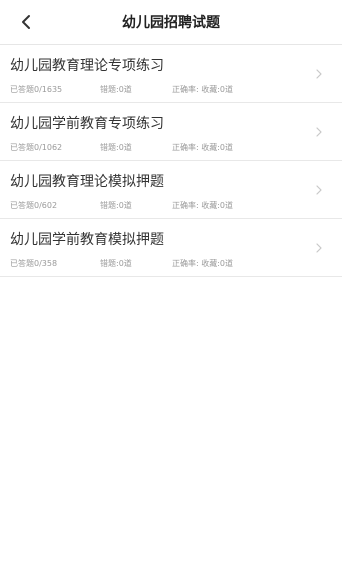 This screenshot has width=342, height=569. I want to click on nav-bar: 幼儿园招聘试题, so click(171, 22).